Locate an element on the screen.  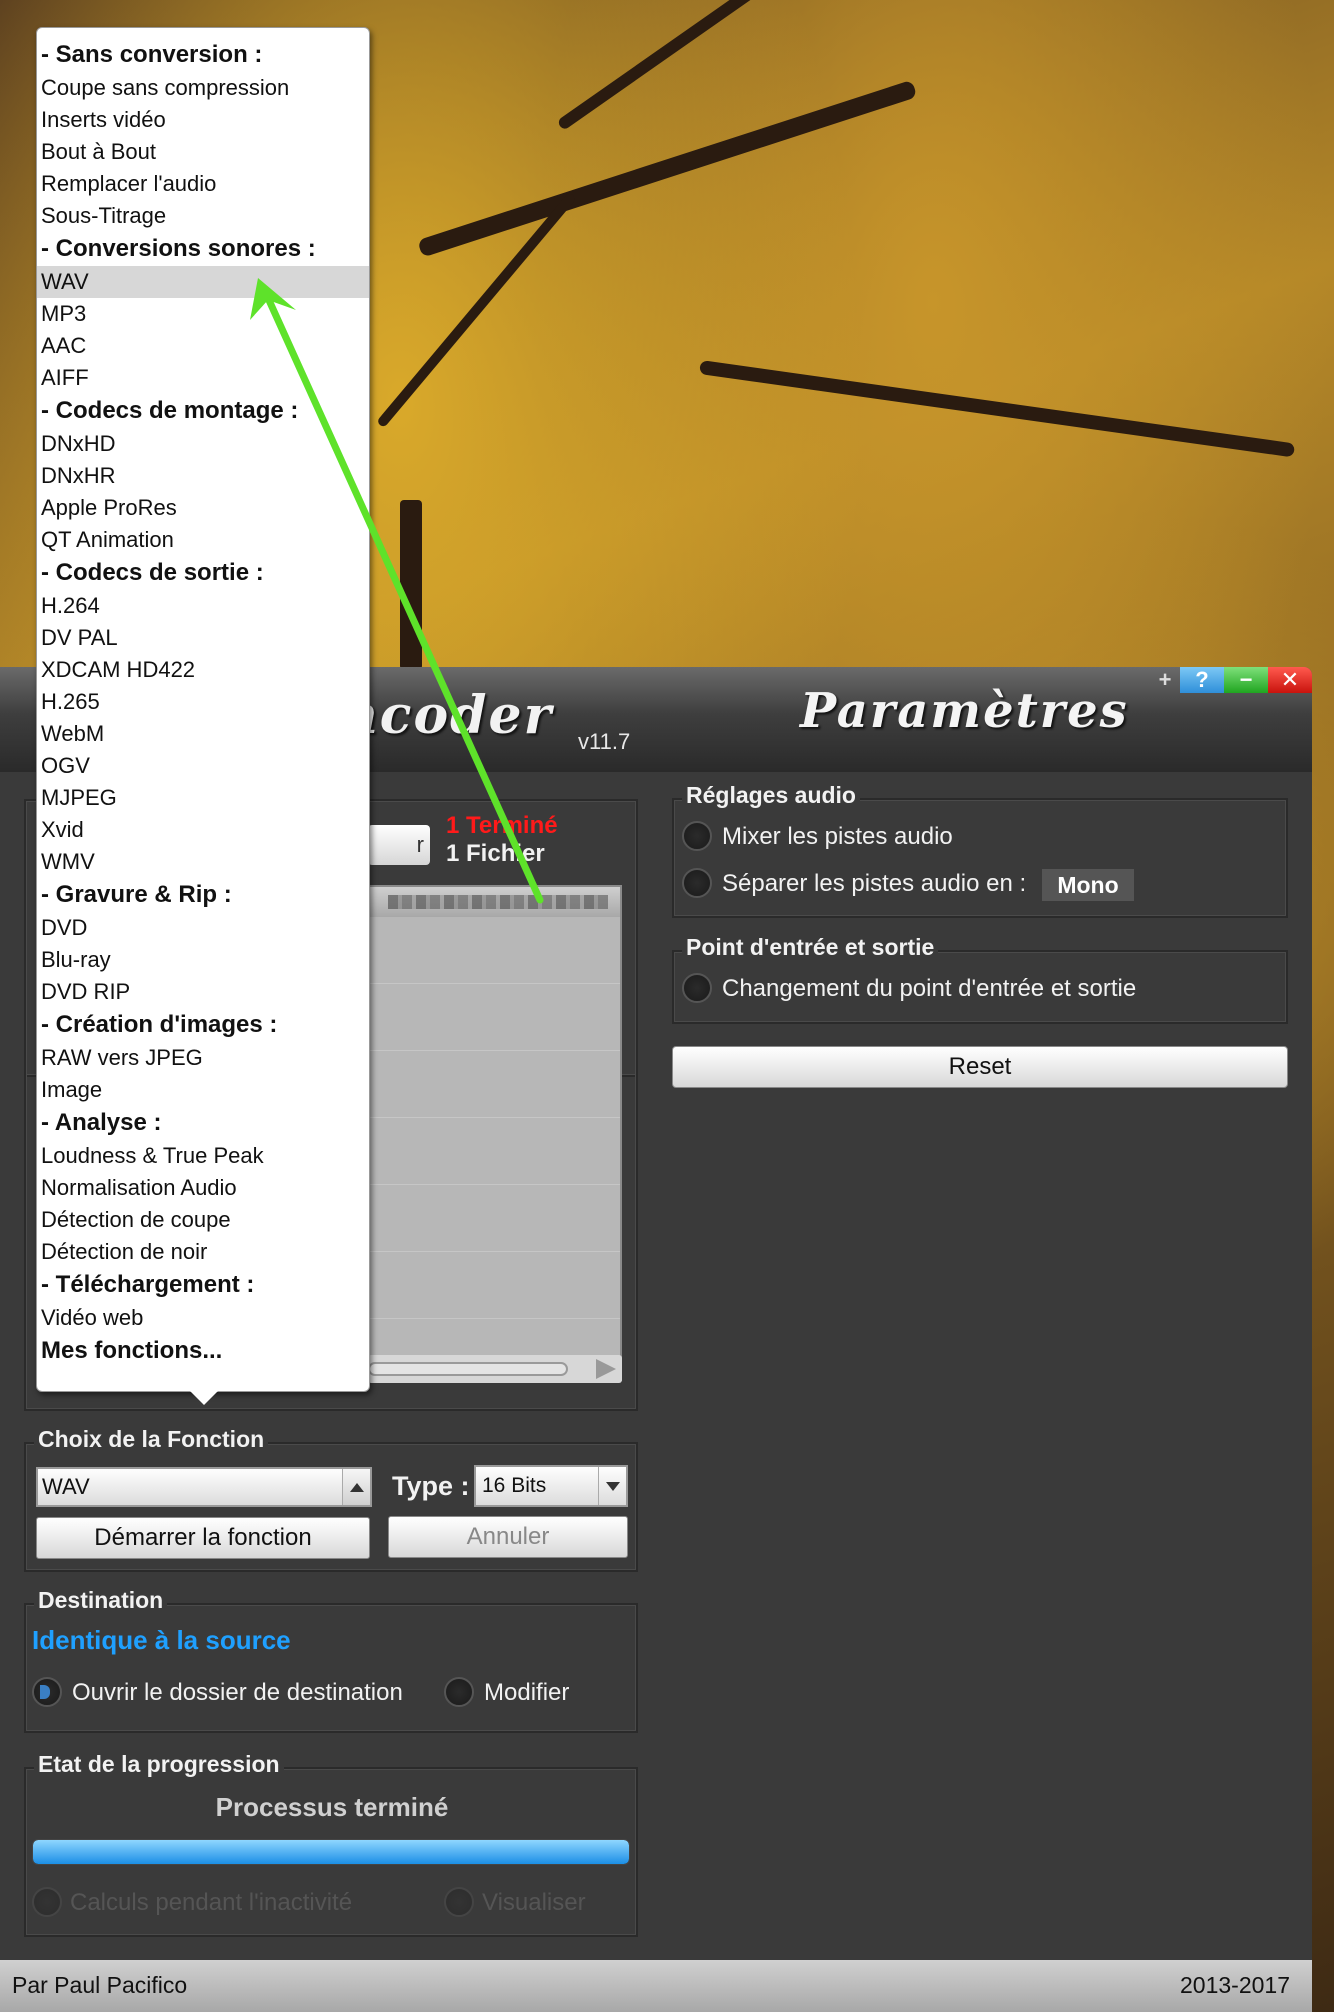
cancel-button: Annuler is located at coordinates (508, 1537).